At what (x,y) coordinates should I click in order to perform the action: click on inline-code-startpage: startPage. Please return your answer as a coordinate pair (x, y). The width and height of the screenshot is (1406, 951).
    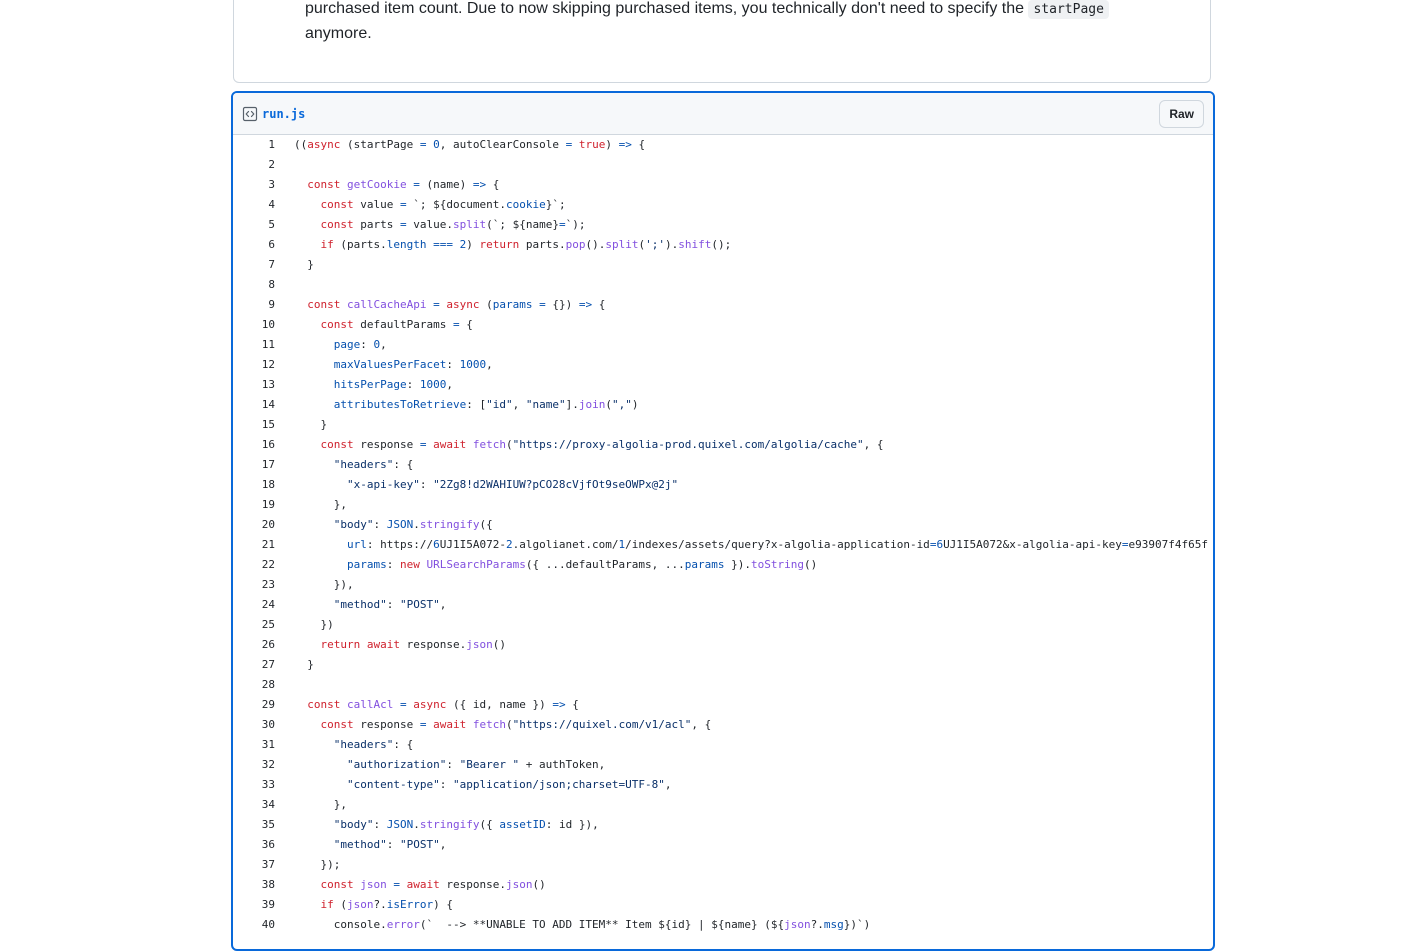
    Looking at the image, I should click on (1068, 9).